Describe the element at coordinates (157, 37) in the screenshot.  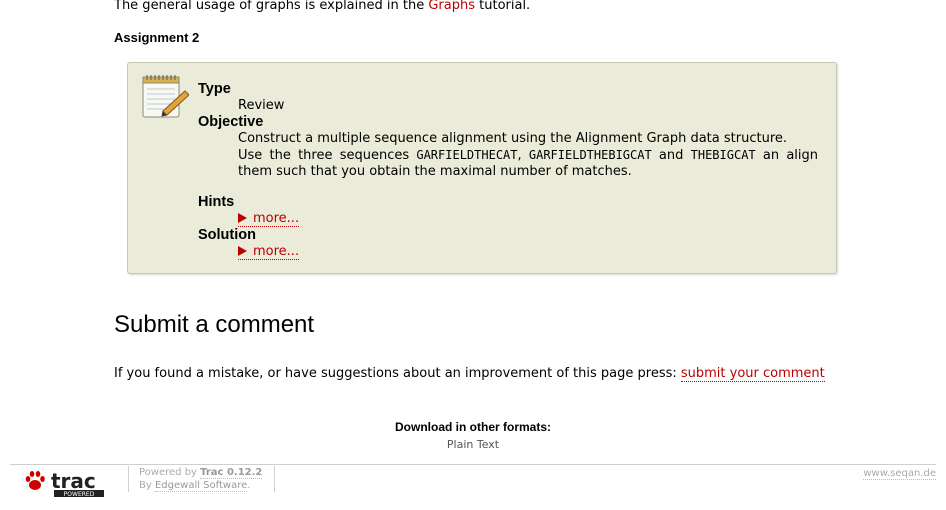
I see `assignment-heading: Assignment 2` at that location.